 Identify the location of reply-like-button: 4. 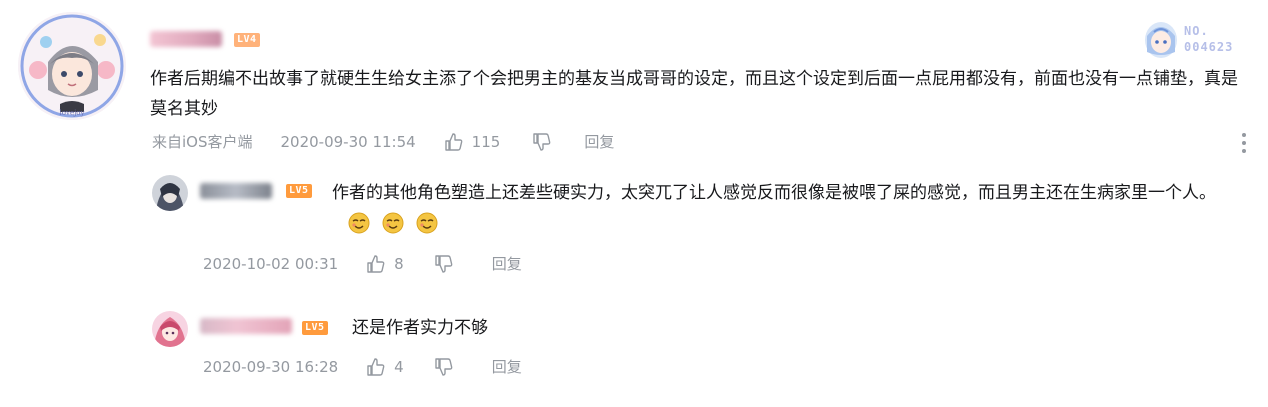
(385, 367).